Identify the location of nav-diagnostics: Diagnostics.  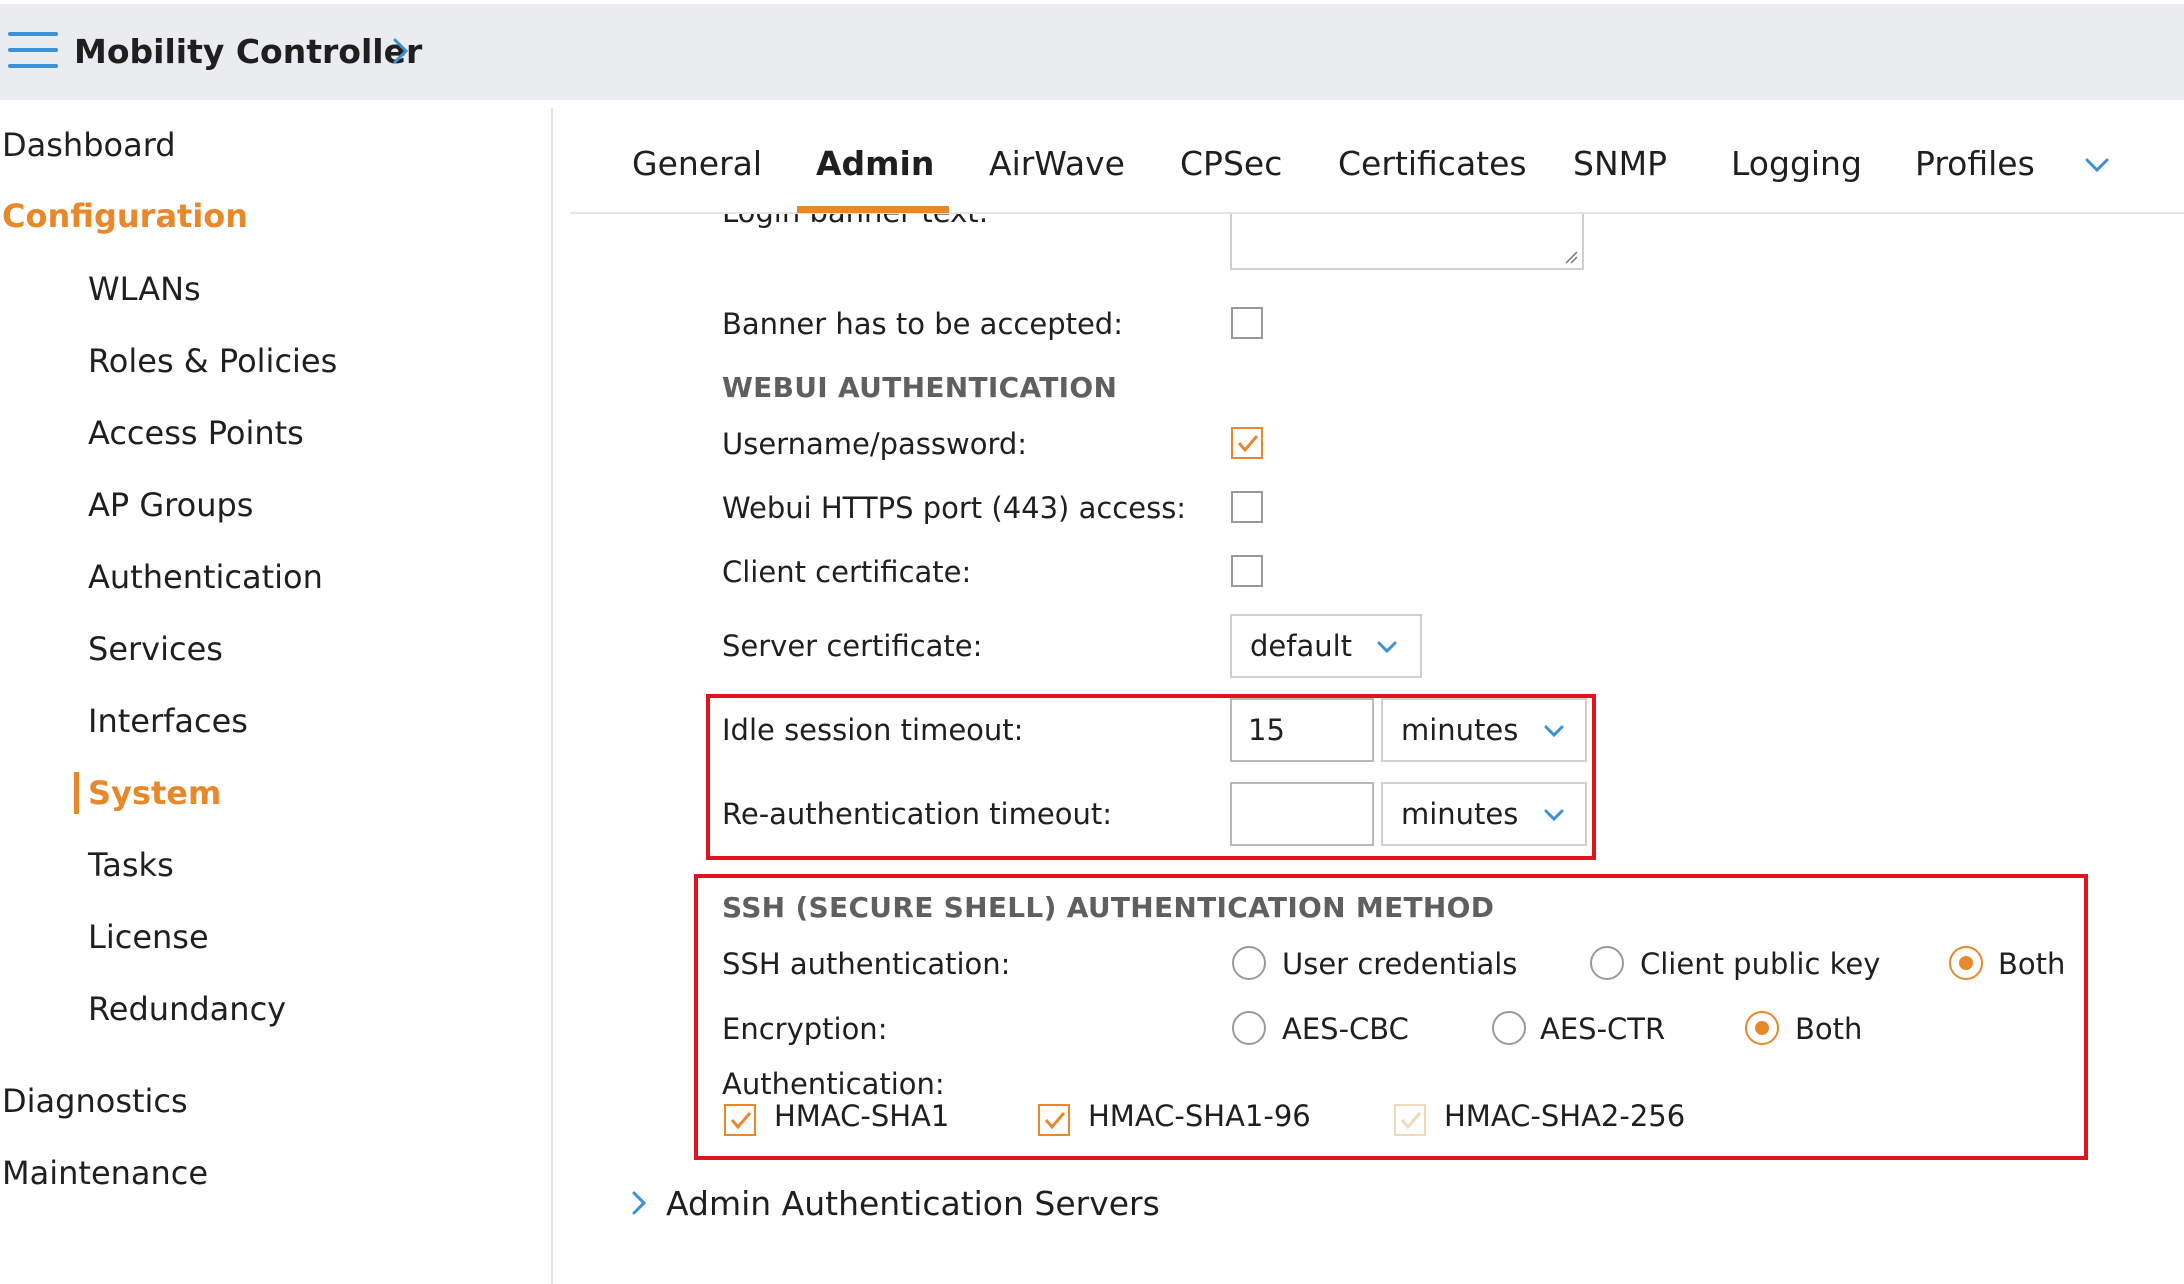
(95, 1101).